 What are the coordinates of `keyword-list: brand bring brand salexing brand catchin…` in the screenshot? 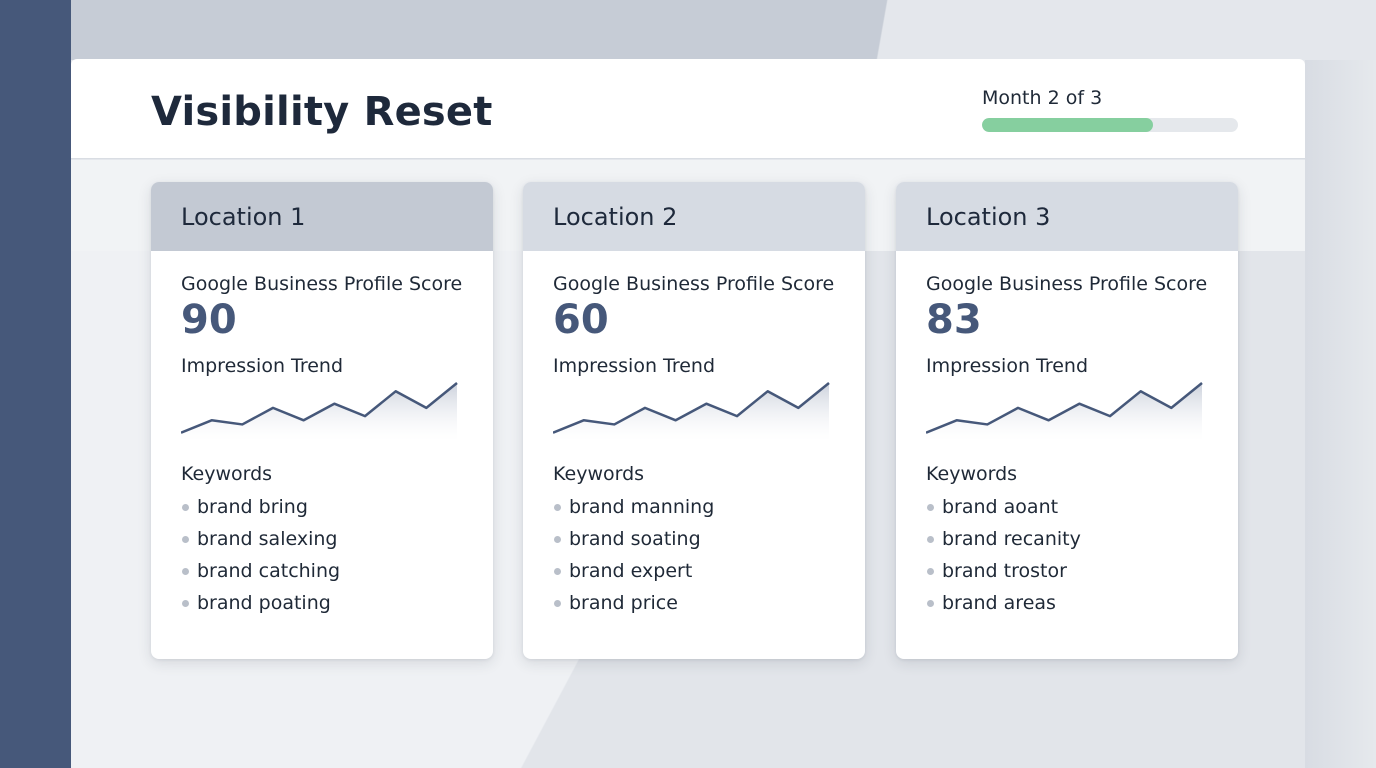 It's located at (322, 555).